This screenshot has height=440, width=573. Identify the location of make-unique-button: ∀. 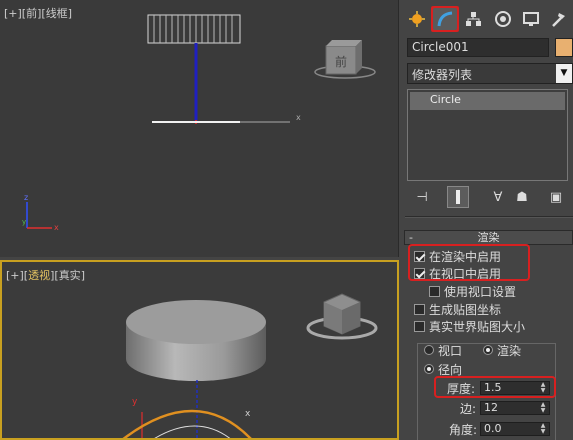
(498, 197).